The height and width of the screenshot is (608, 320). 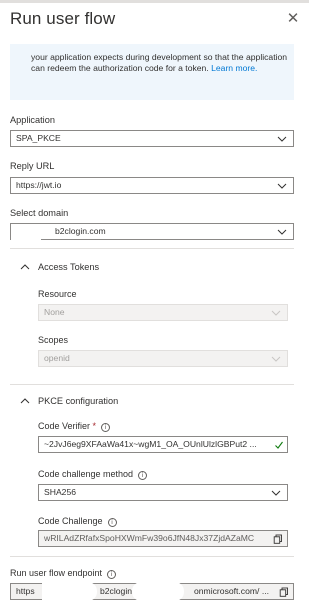 I want to click on endpoint-label-text: Run user flow endpoint, so click(x=56, y=573).